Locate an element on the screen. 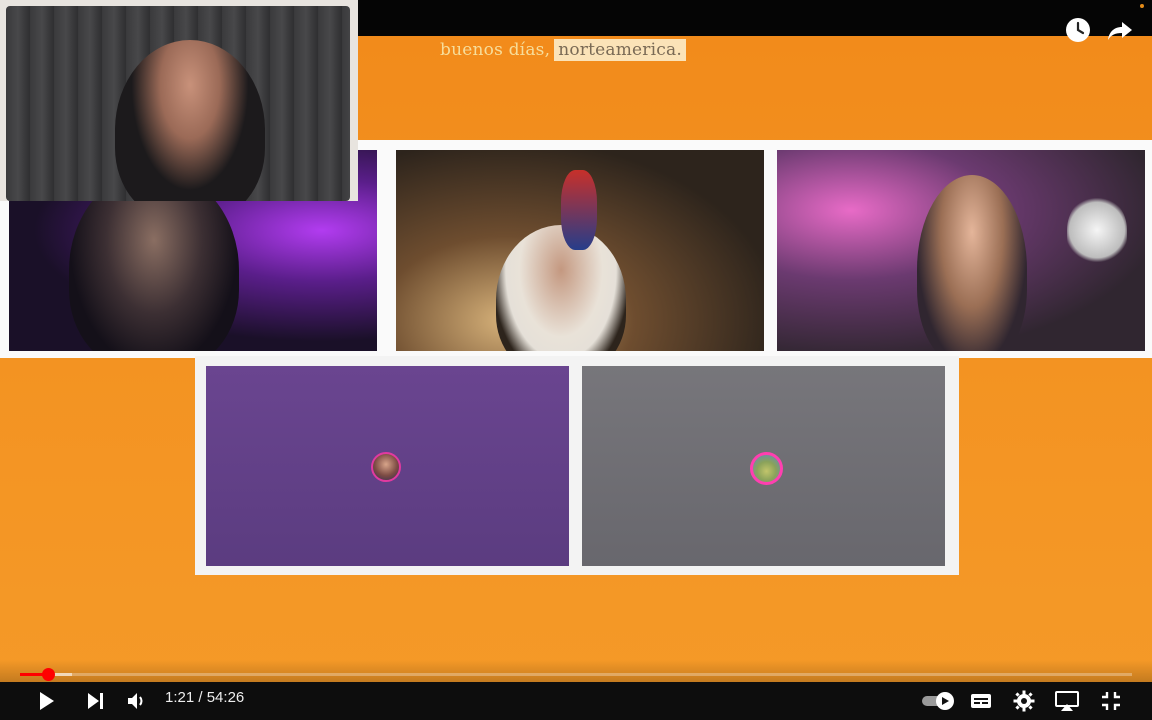  play-icon is located at coordinates (47, 701).